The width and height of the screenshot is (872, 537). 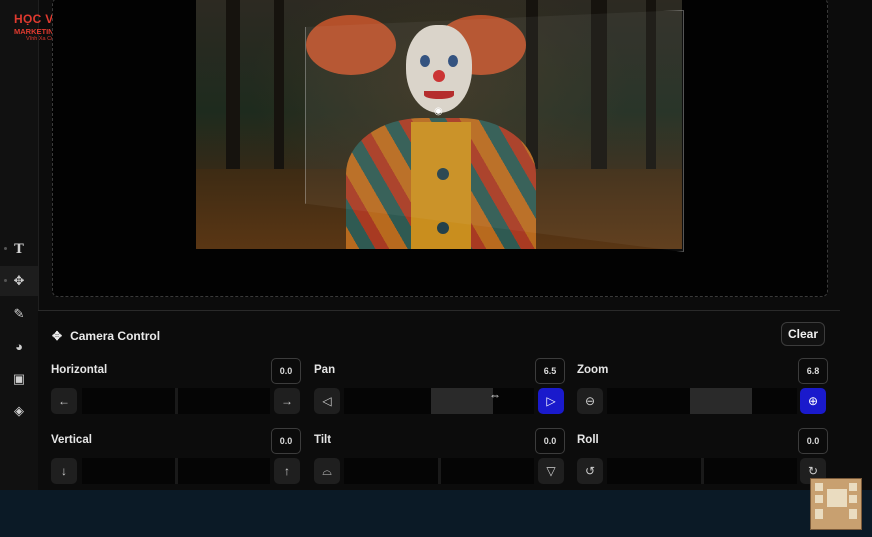 I want to click on horizontal-right-button: →, so click(x=287, y=401).